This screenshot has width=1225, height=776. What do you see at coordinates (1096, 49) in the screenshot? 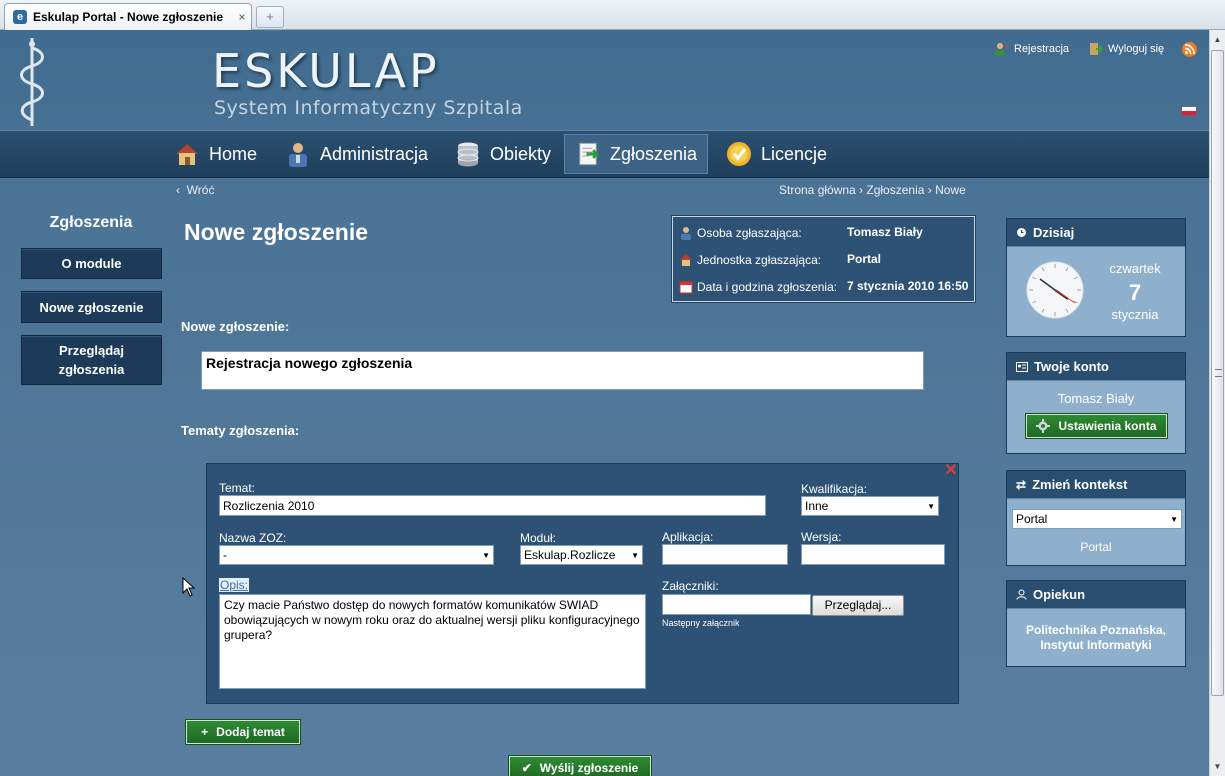
I see `logout-door-icon` at bounding box center [1096, 49].